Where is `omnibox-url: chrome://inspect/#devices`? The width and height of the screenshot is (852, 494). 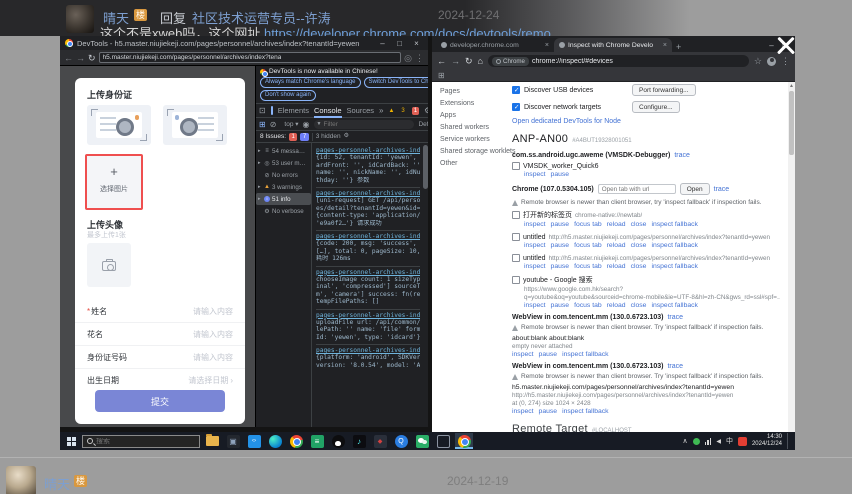
omnibox-url: chrome://inspect/#devices is located at coordinates (572, 61).